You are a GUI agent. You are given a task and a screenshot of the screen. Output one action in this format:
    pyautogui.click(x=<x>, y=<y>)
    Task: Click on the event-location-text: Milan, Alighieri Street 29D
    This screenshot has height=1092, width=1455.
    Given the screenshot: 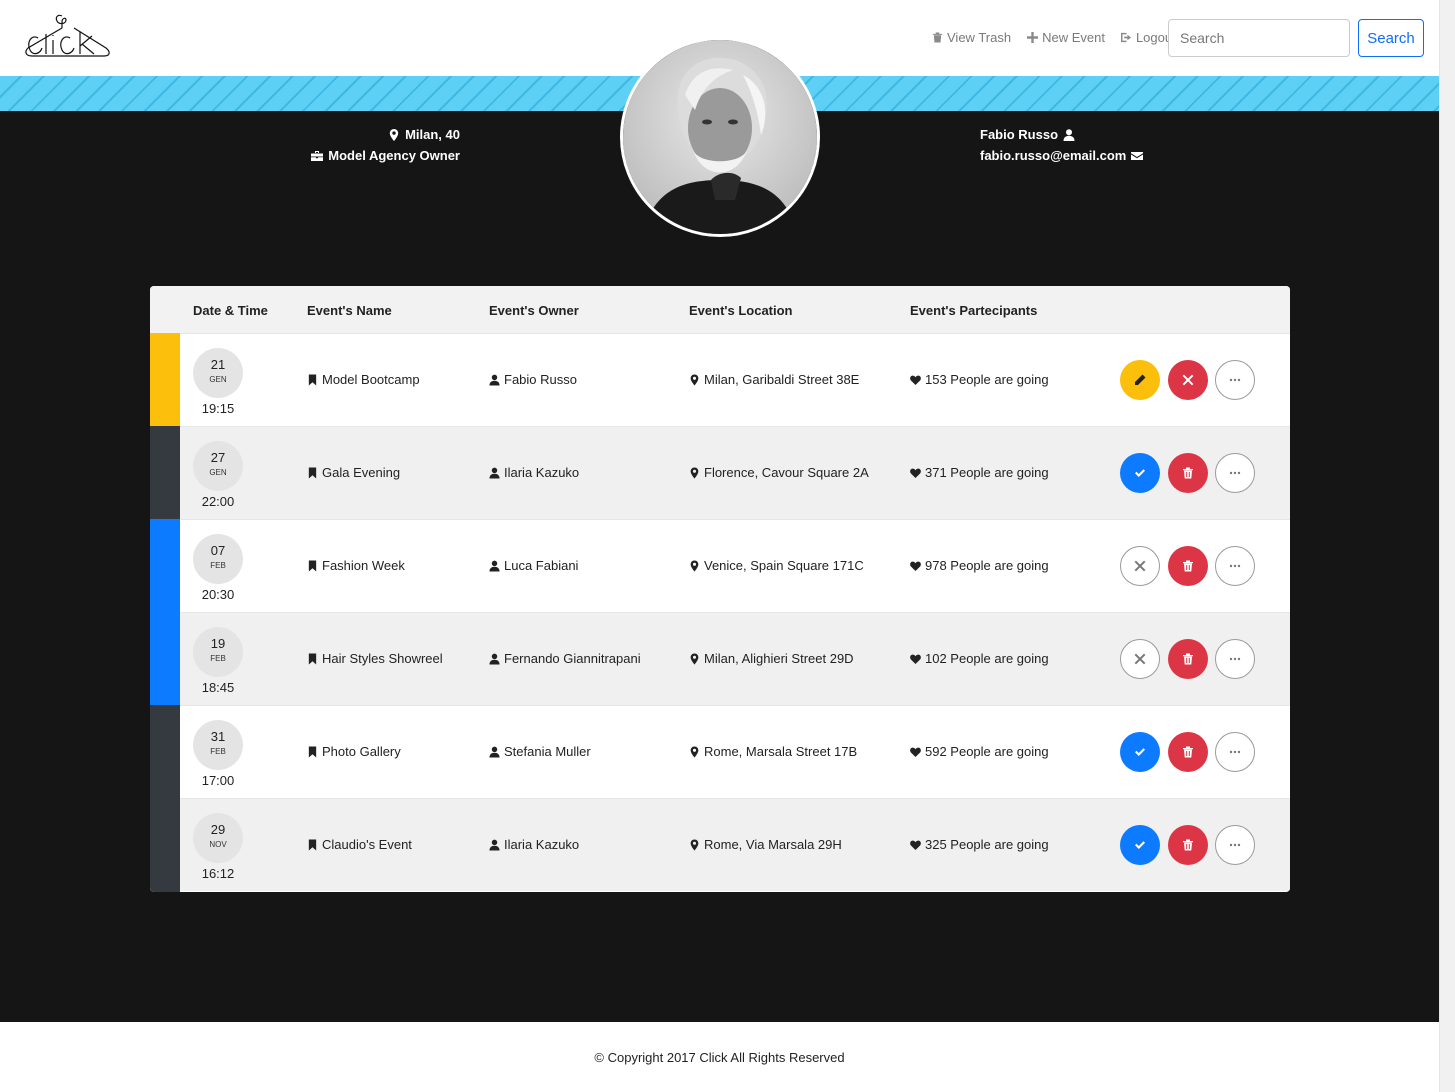 What is the action you would take?
    pyautogui.click(x=779, y=658)
    